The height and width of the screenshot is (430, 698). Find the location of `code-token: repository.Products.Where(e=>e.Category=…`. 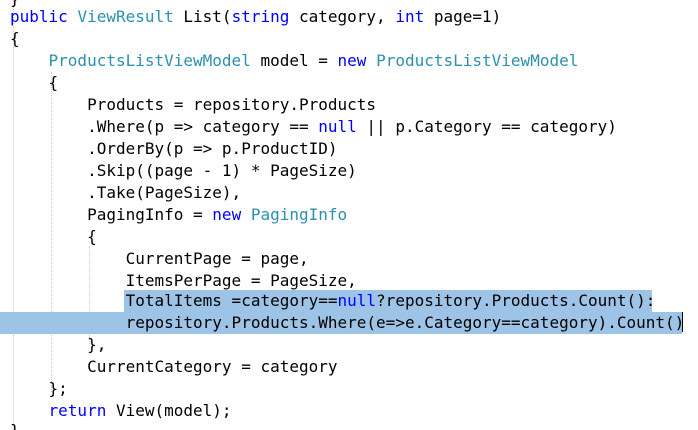

code-token: repository.Products.Where(e=>e.Category=… is located at coordinates (347, 322).